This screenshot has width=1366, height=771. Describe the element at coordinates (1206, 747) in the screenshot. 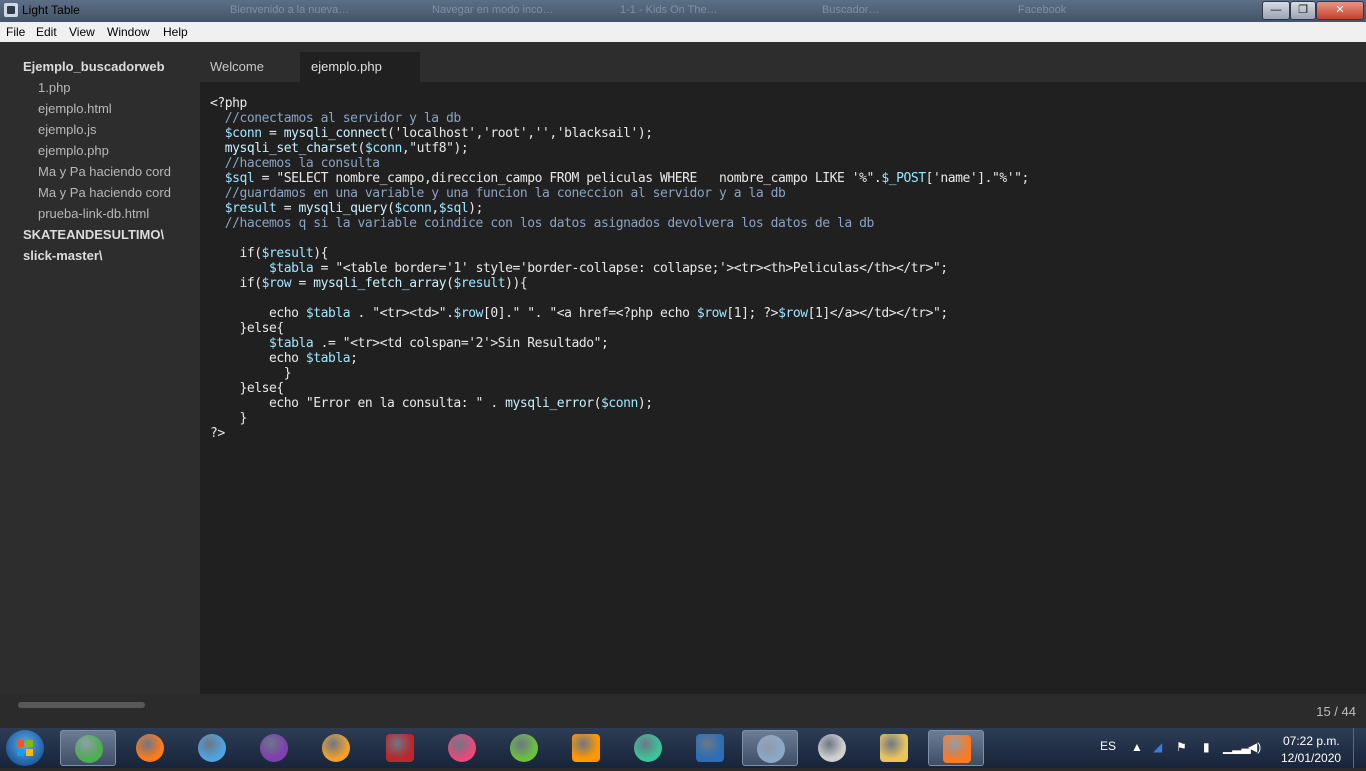

I see `battery-icon: ▮` at that location.